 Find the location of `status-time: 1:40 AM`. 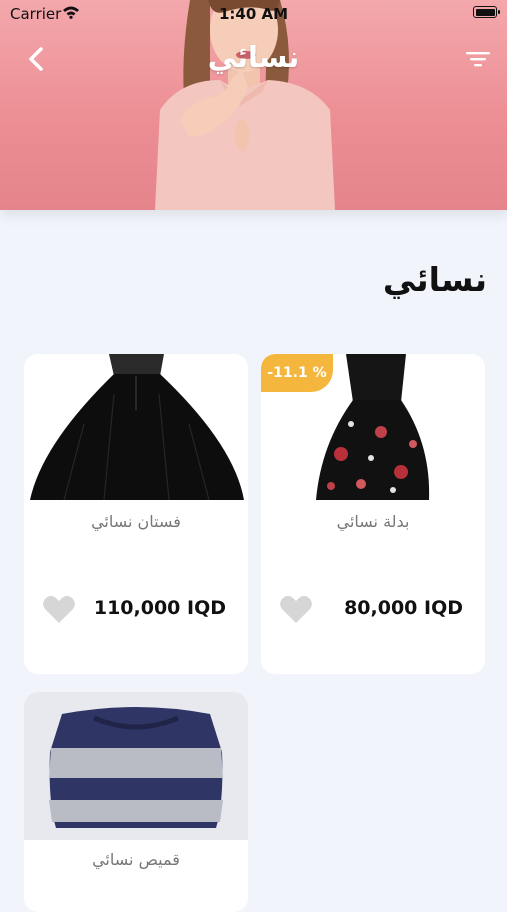

status-time: 1:40 AM is located at coordinates (253, 14).